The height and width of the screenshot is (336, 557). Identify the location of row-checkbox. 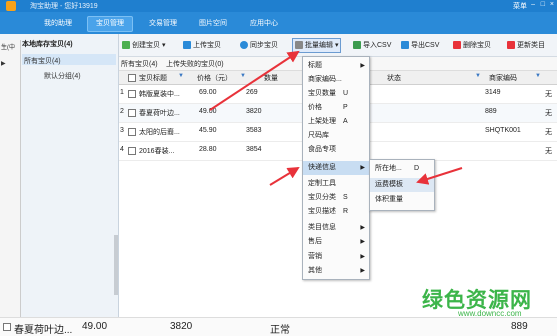
(7, 327).